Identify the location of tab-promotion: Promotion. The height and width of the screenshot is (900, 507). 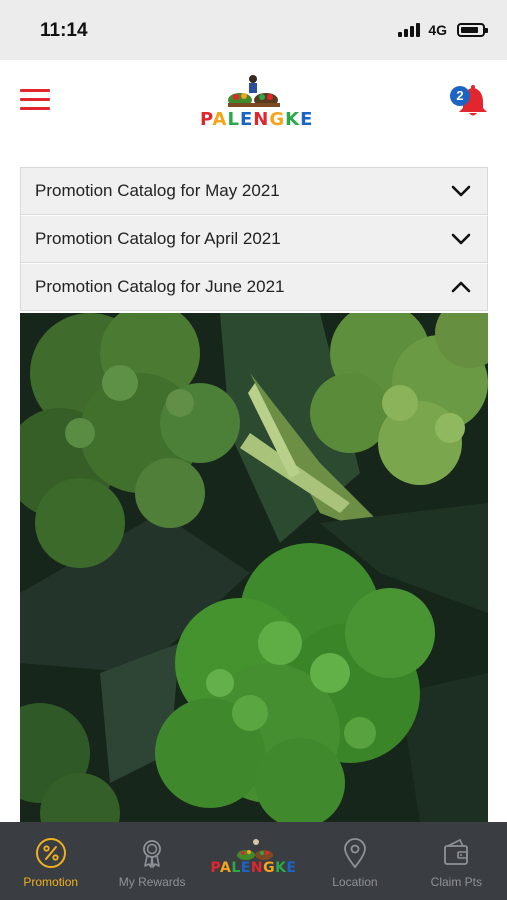
(50, 861).